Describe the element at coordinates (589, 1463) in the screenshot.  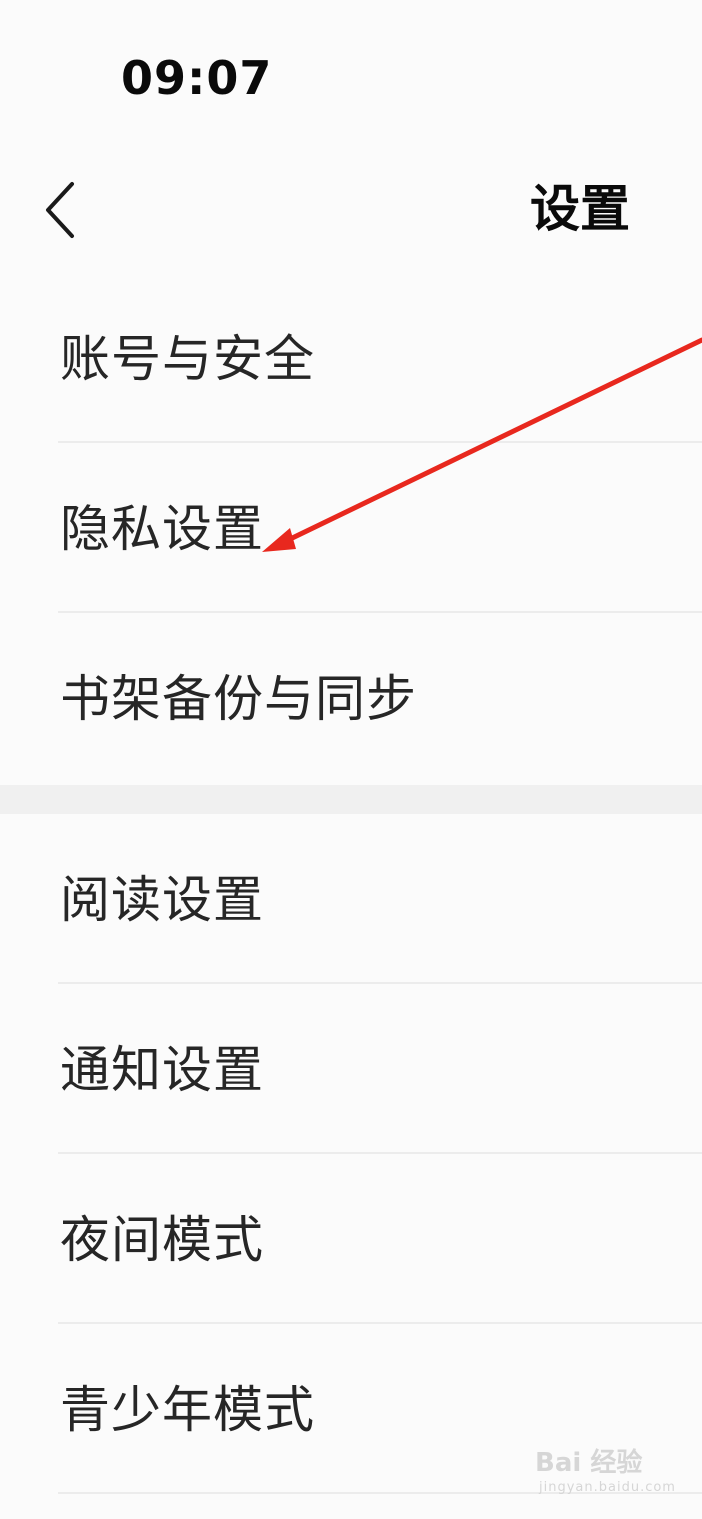
I see `watermark-brand: Bai 经验` at that location.